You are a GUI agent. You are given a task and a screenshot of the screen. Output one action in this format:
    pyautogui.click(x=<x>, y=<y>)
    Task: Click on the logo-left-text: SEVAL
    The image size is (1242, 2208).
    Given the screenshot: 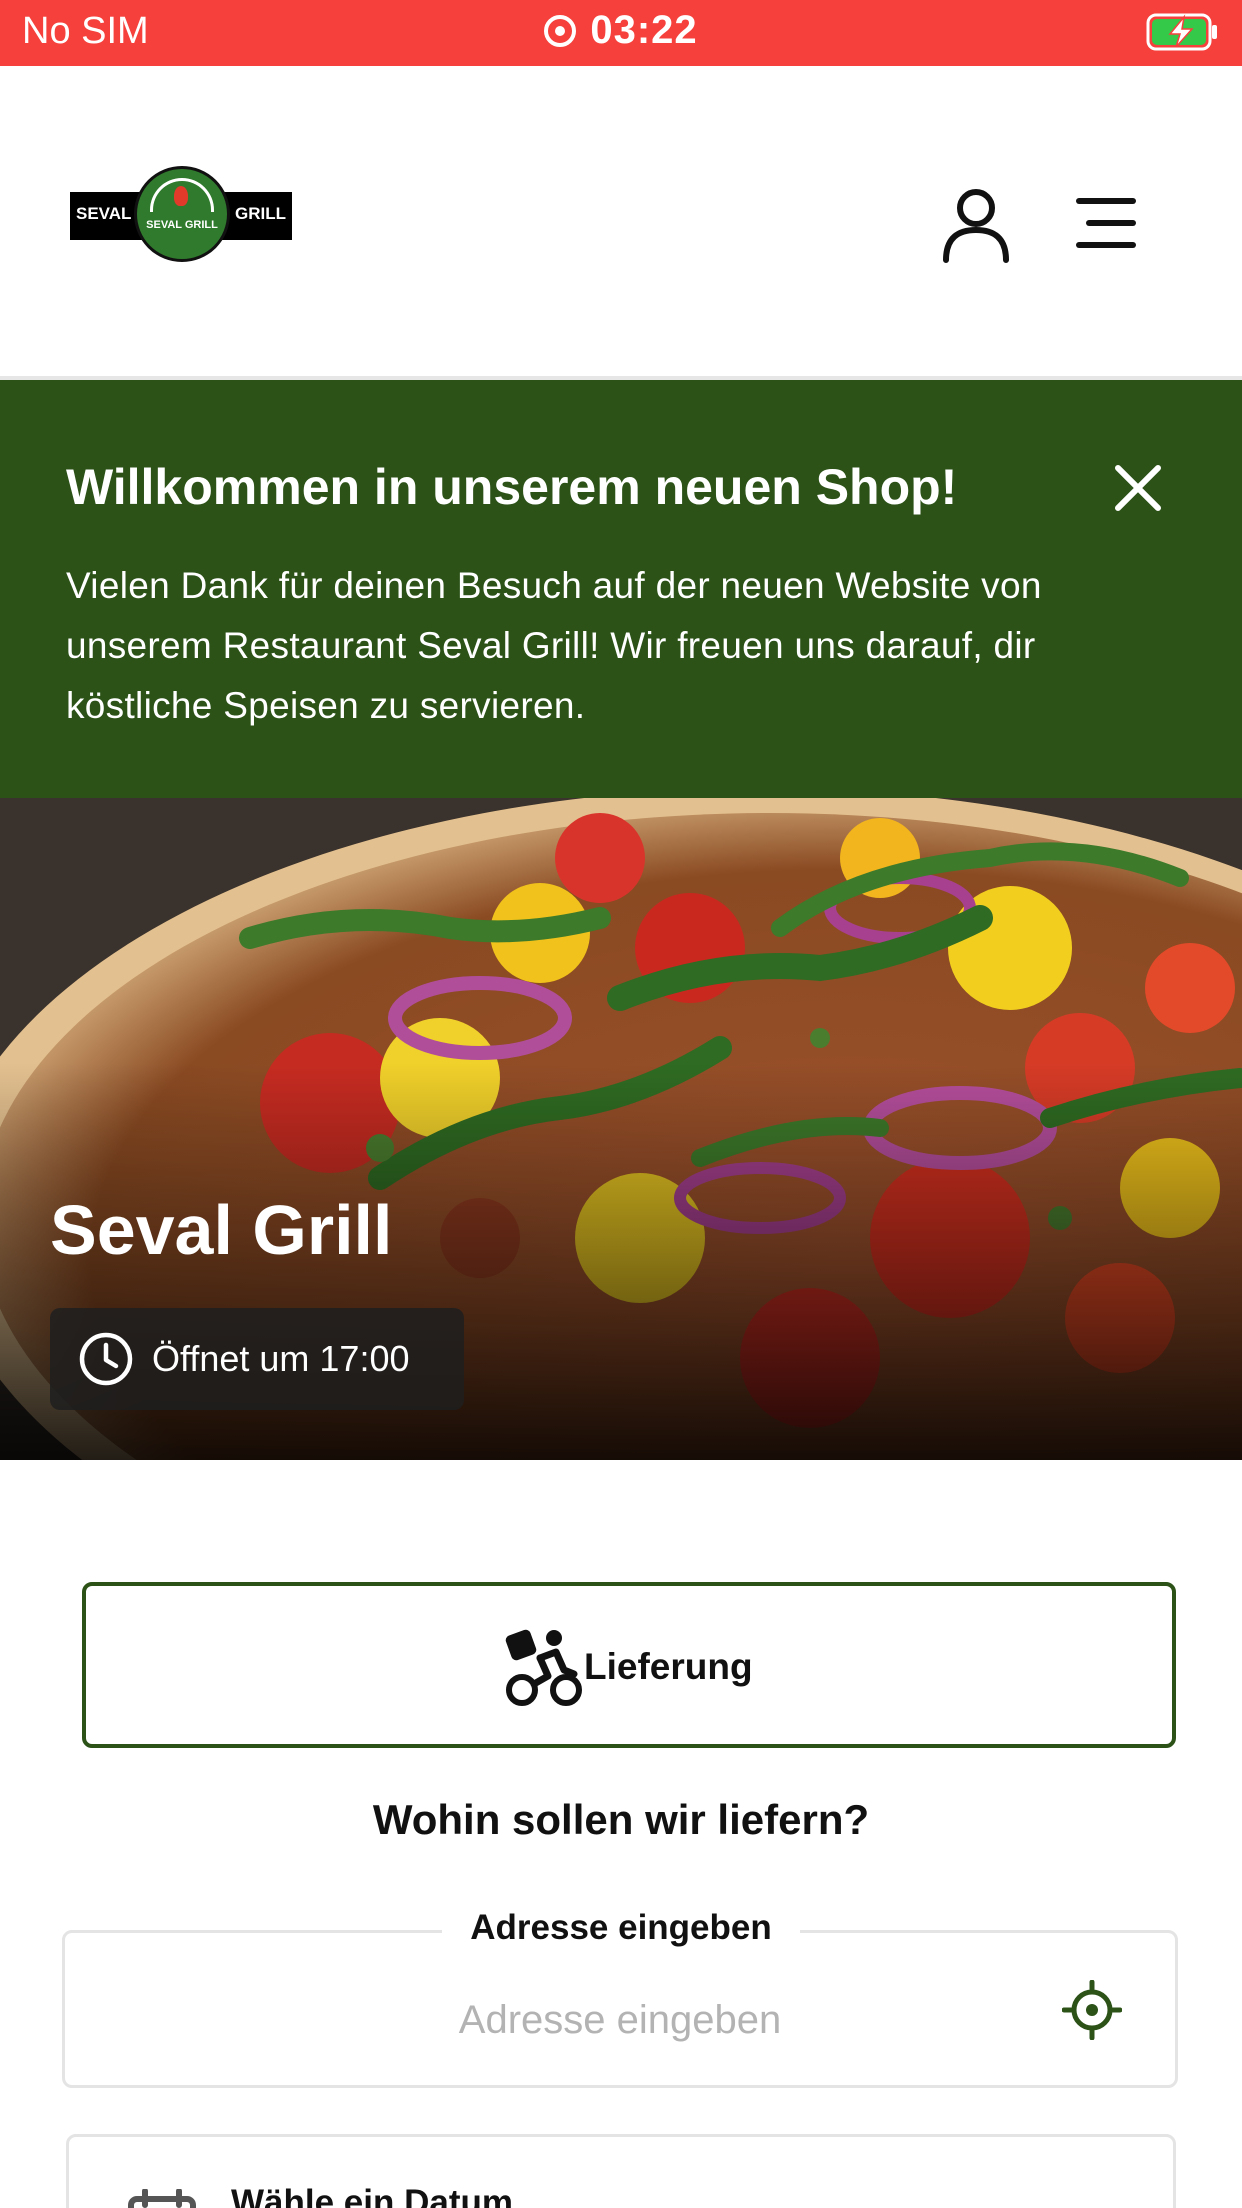 What is the action you would take?
    pyautogui.click(x=104, y=213)
    